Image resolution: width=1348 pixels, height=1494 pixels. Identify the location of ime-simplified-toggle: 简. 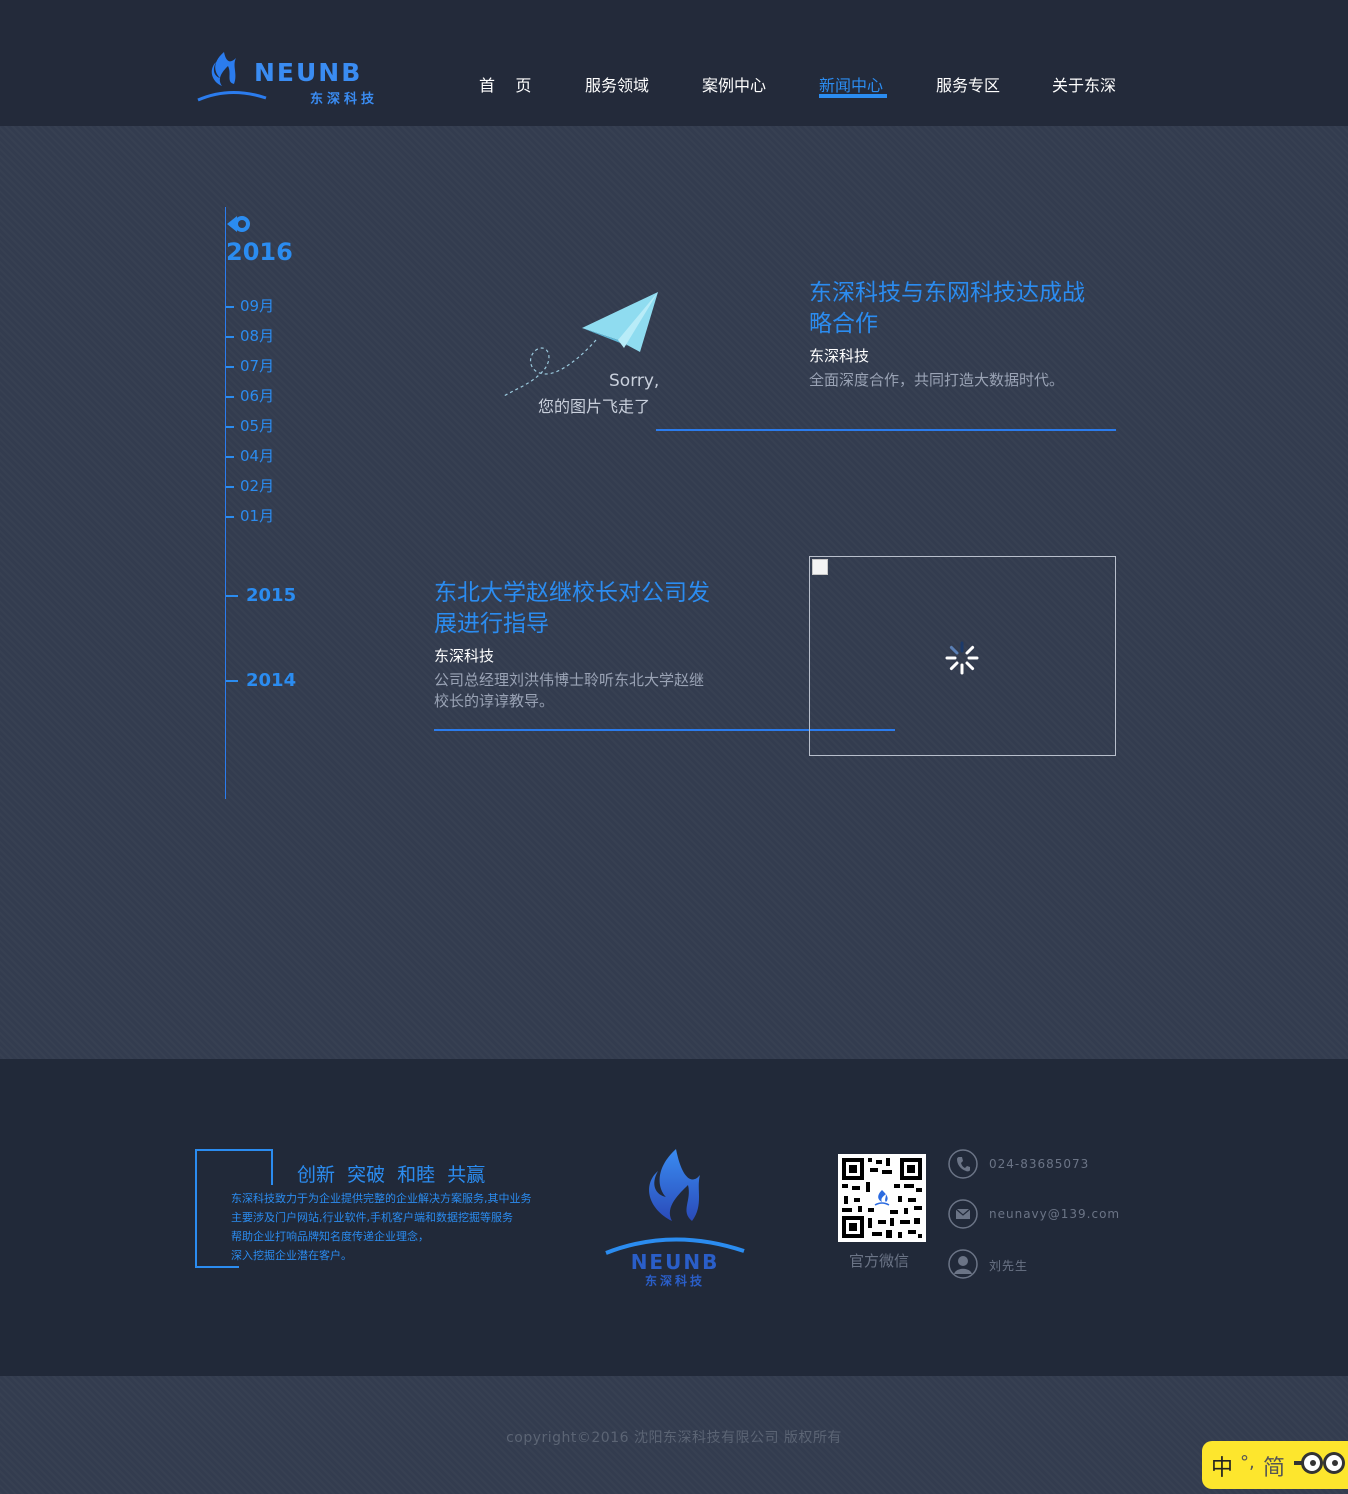
(1274, 1466).